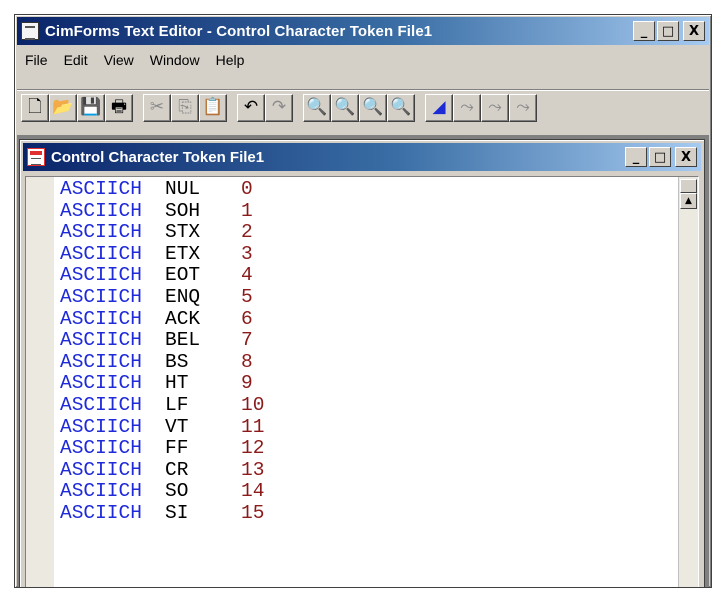 This screenshot has height=592, width=716. Describe the element at coordinates (362, 157) in the screenshot. I see `document-titlebar: Control Character Token File1 _ □ X` at that location.